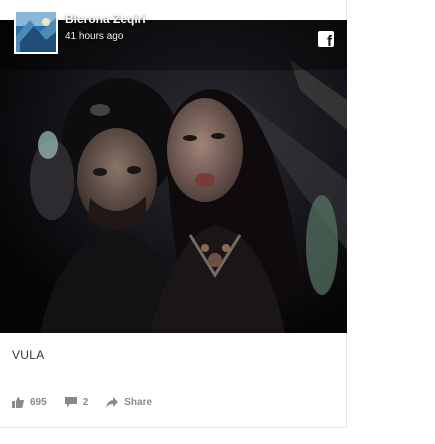 Image resolution: width=435 pixels, height=444 pixels. I want to click on post-actions: 695 2 Share, so click(91, 402).